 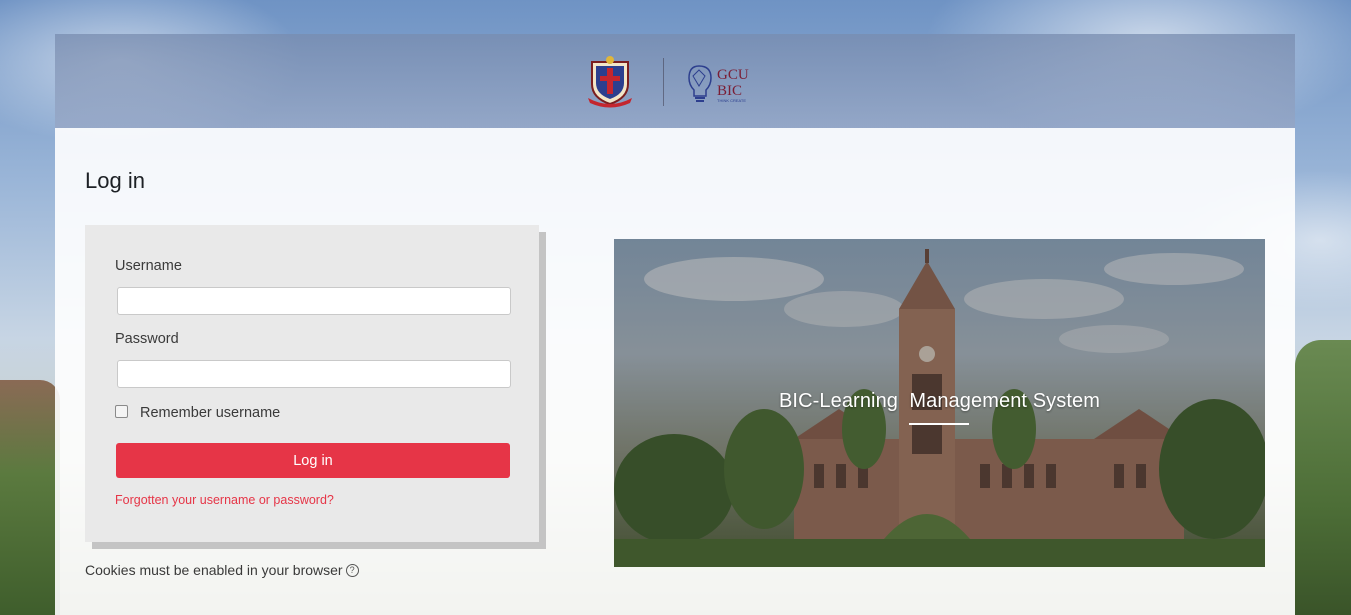 What do you see at coordinates (148, 266) in the screenshot?
I see `username-label: Username` at bounding box center [148, 266].